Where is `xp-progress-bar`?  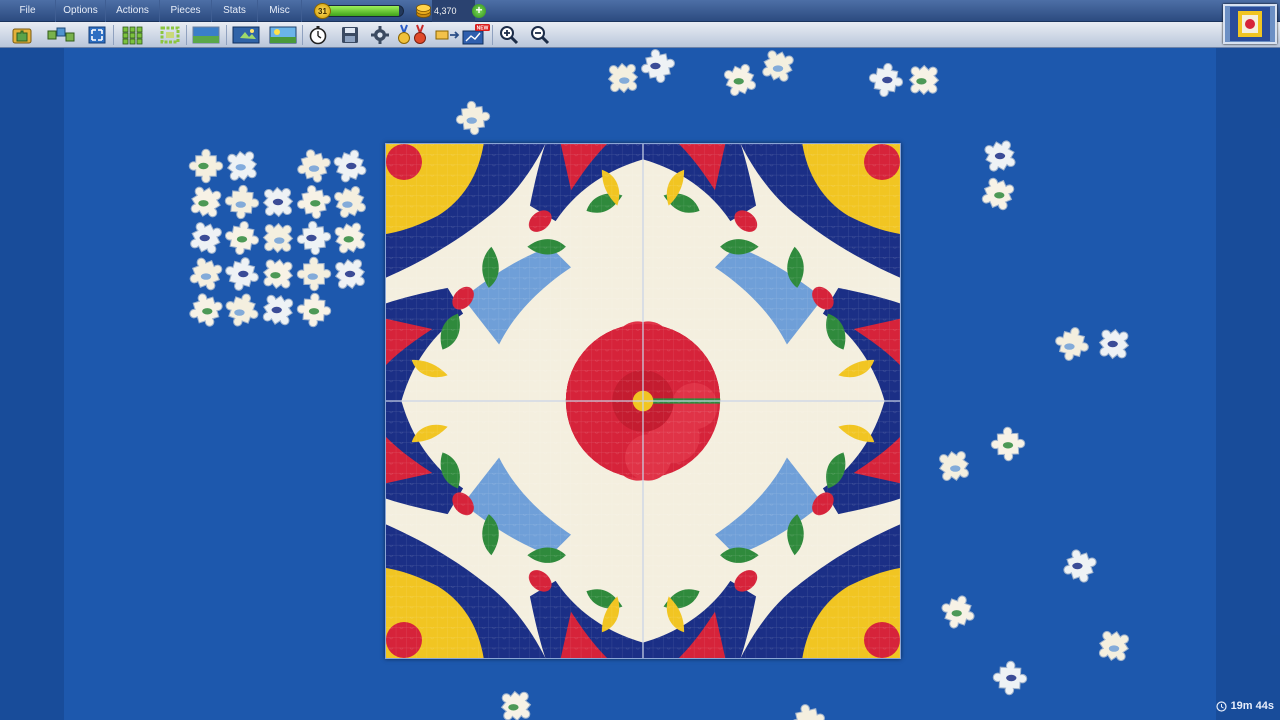 xp-progress-bar is located at coordinates (363, 11).